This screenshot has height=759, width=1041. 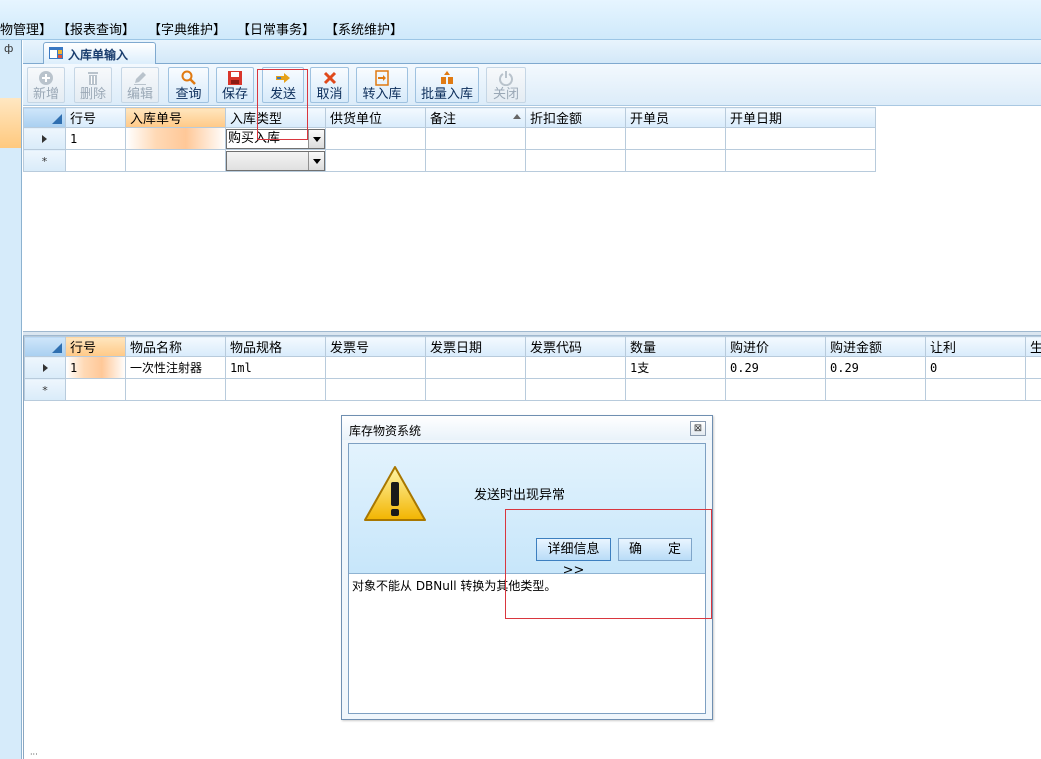 I want to click on menu-item-dictionary: 【字典维护】, so click(x=187, y=28).